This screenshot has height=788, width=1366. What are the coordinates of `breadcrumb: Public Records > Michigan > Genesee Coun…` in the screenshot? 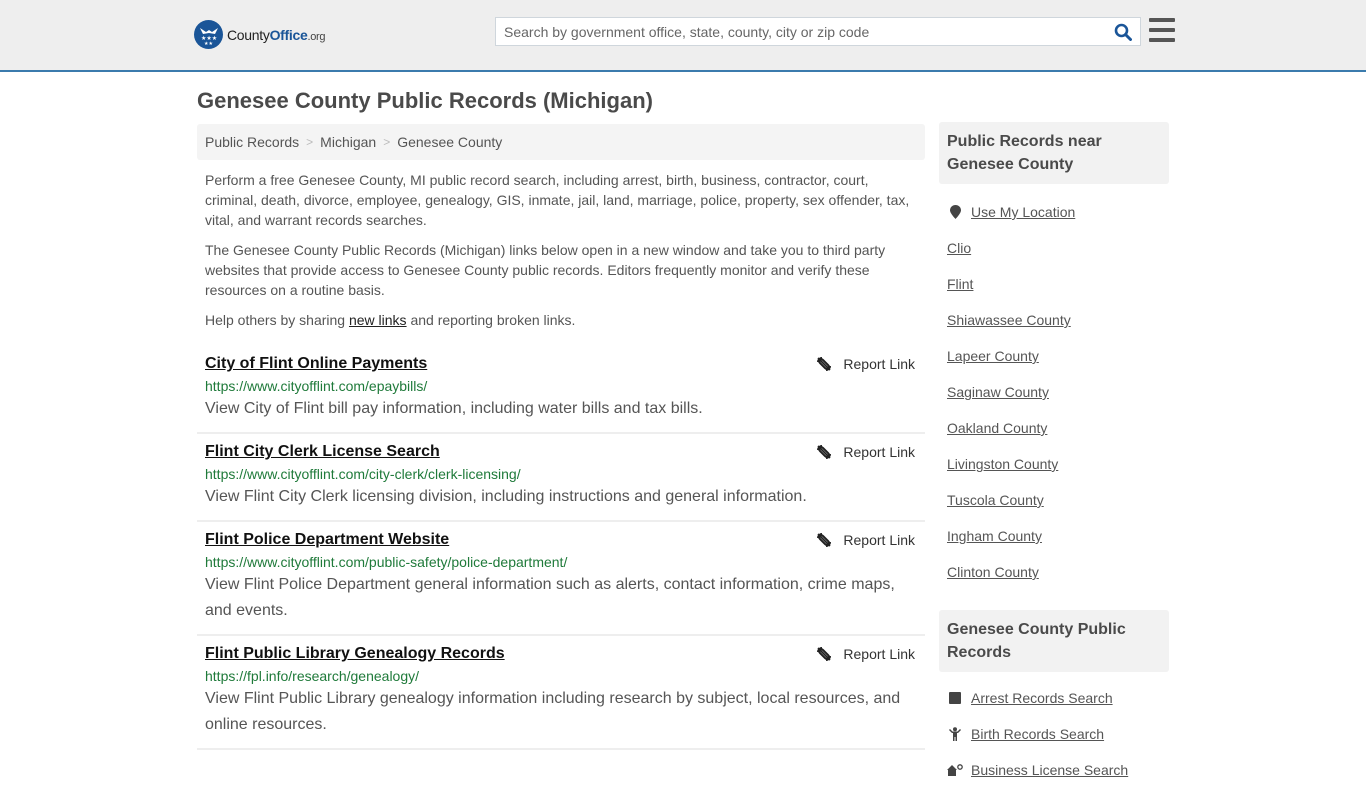 It's located at (561, 142).